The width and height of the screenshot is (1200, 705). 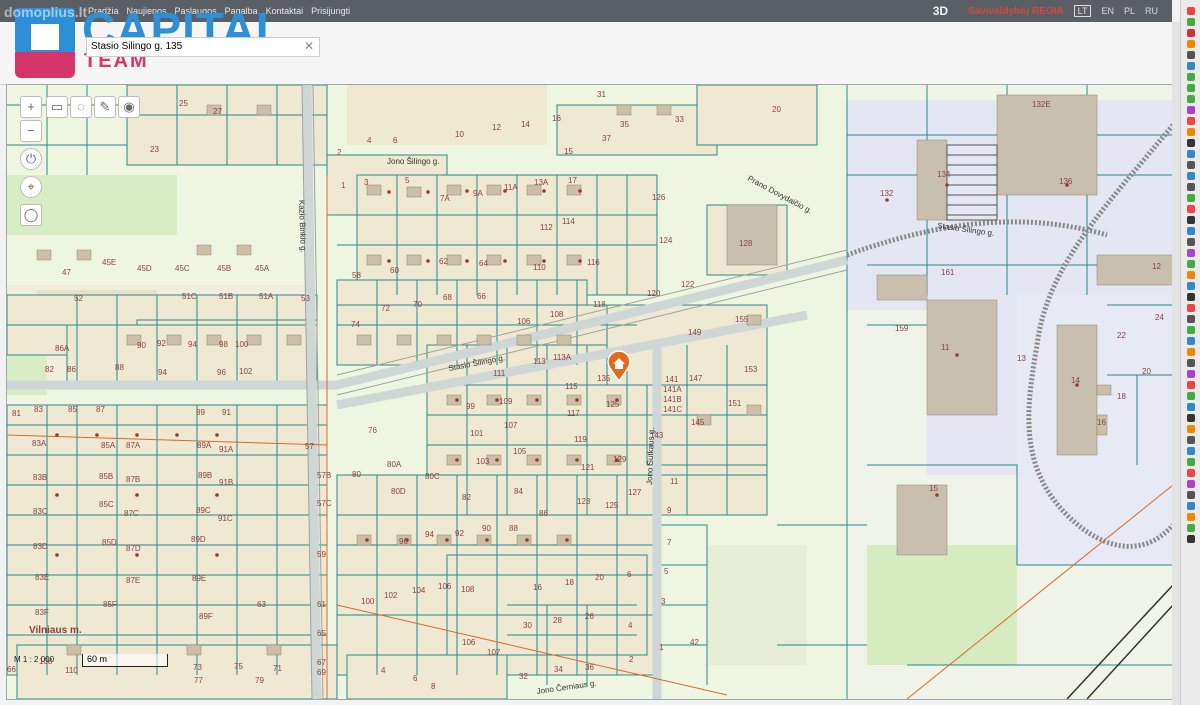 I want to click on svg-text: 51A, so click(x=266, y=296).